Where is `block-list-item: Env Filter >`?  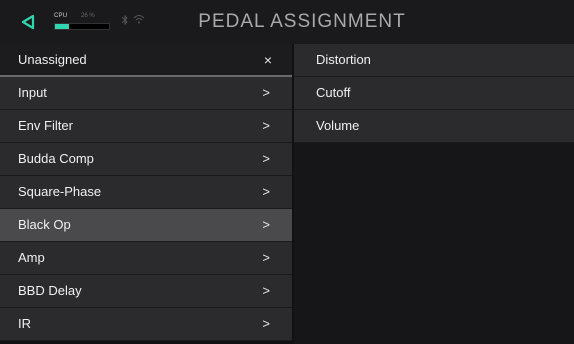 block-list-item: Env Filter > is located at coordinates (146, 126).